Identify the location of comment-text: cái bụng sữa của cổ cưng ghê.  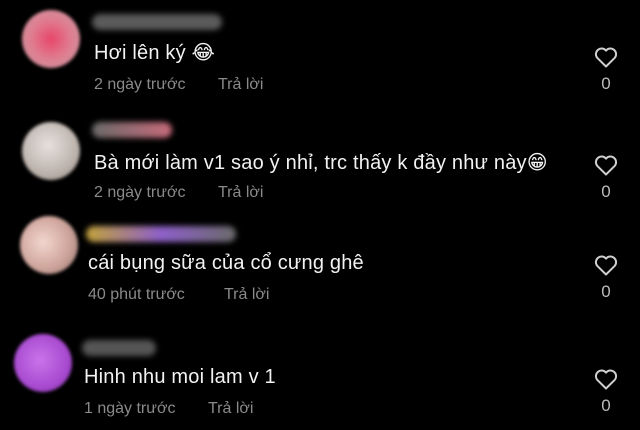
(226, 263).